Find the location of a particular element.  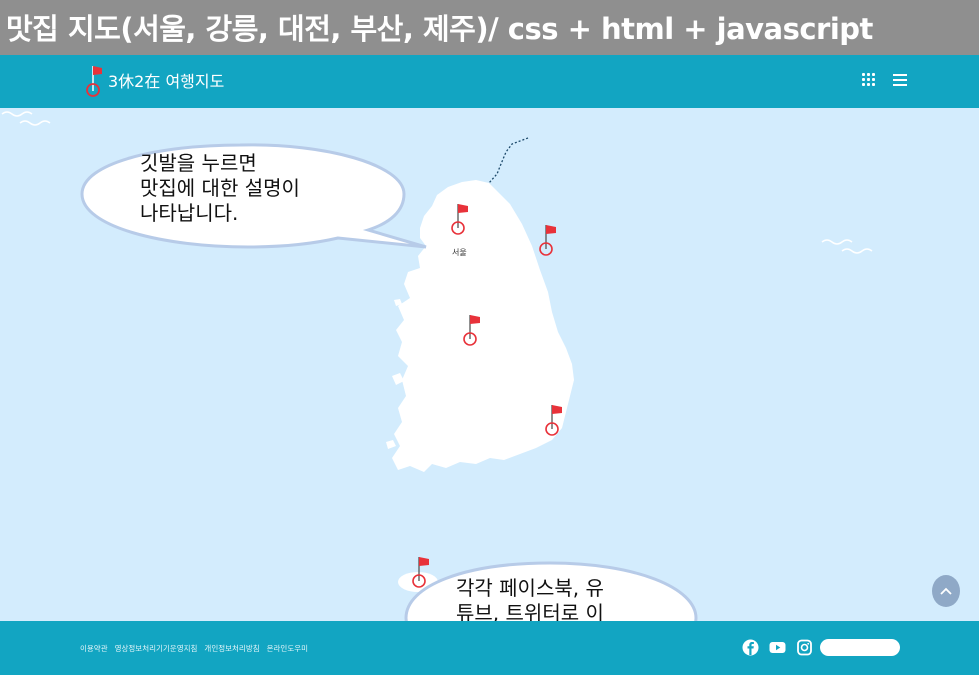

footer: 이용약관 영상정보처리기기운영지침 개인정보처리방침 온라인도우미 is located at coordinates (489, 648).